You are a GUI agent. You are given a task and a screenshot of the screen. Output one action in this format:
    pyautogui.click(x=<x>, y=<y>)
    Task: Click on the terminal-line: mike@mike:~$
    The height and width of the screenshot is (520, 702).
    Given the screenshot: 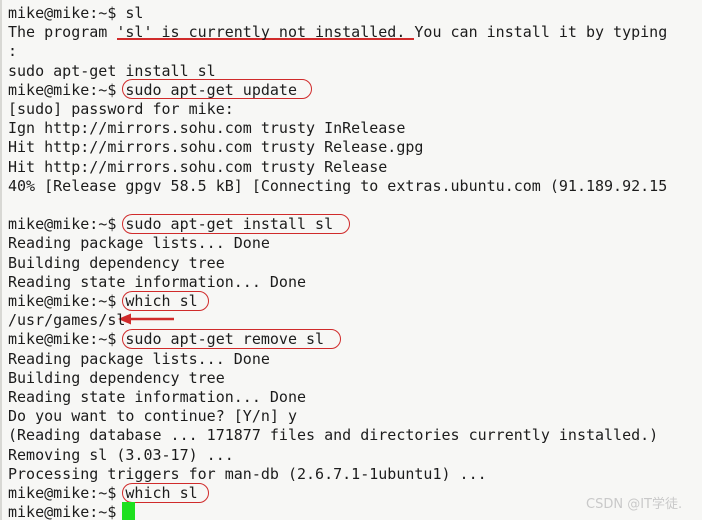 What is the action you would take?
    pyautogui.click(x=67, y=511)
    